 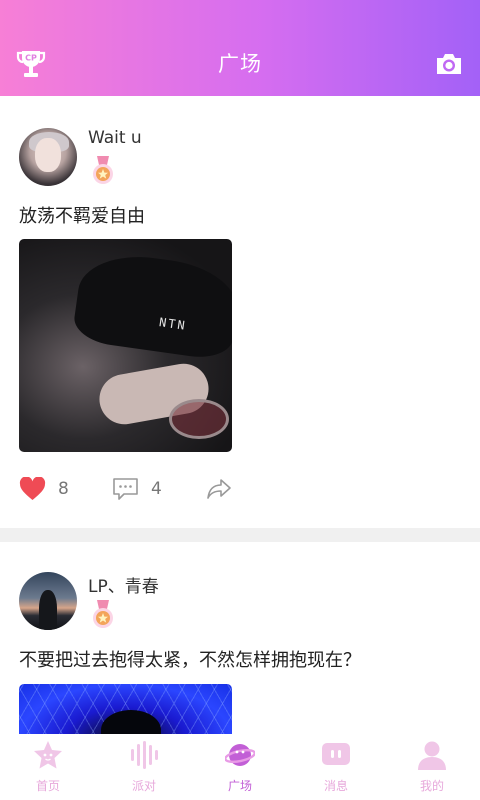 What do you see at coordinates (32, 488) in the screenshot?
I see `heart-icon` at bounding box center [32, 488].